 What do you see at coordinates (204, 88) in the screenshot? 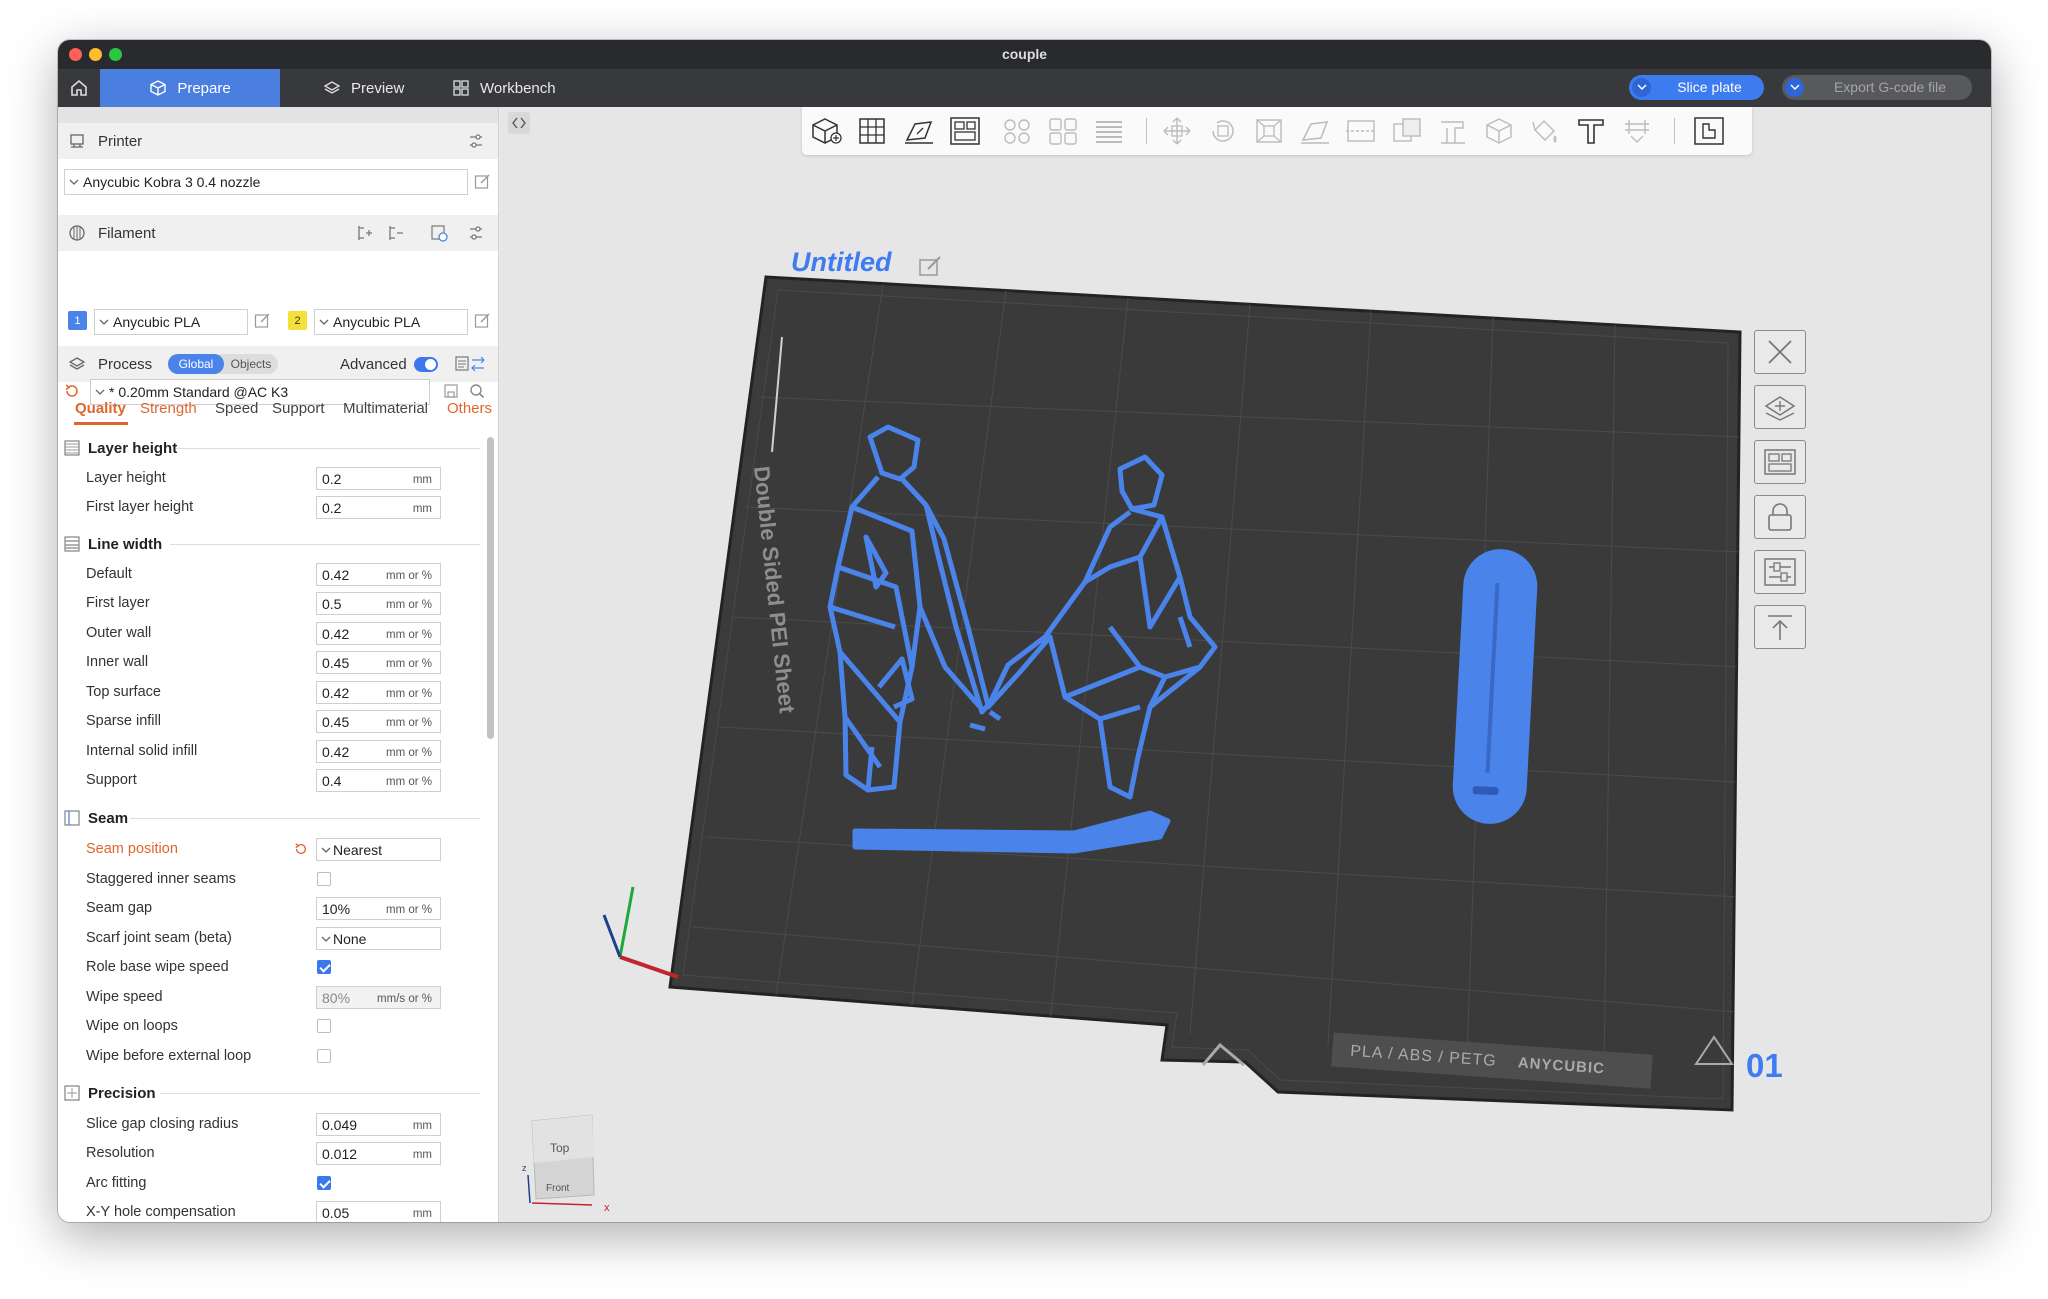
I see `tab-prepare-label: Prepare` at bounding box center [204, 88].